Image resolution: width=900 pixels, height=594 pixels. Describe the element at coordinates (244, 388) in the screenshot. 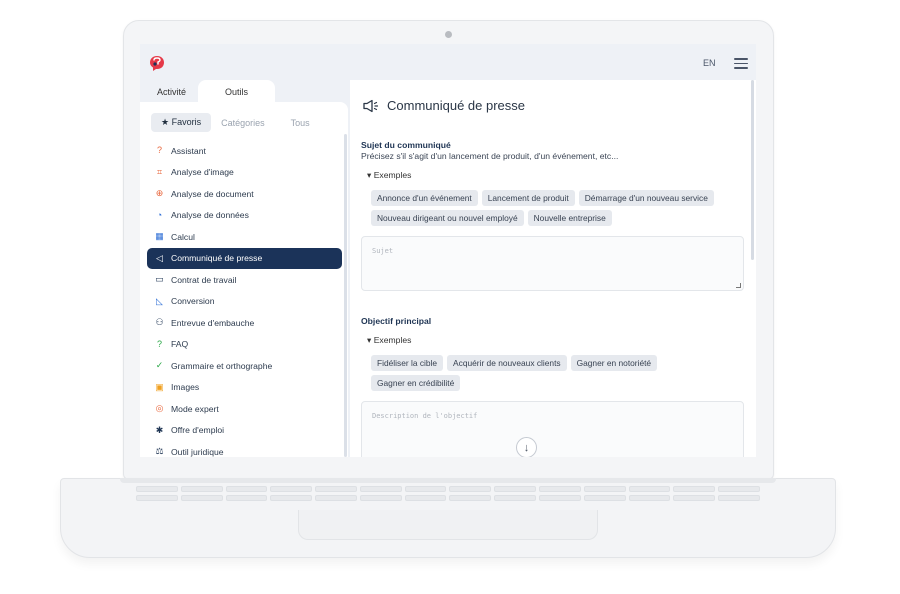

I see `sidebar-item-images: ▣ Images` at that location.